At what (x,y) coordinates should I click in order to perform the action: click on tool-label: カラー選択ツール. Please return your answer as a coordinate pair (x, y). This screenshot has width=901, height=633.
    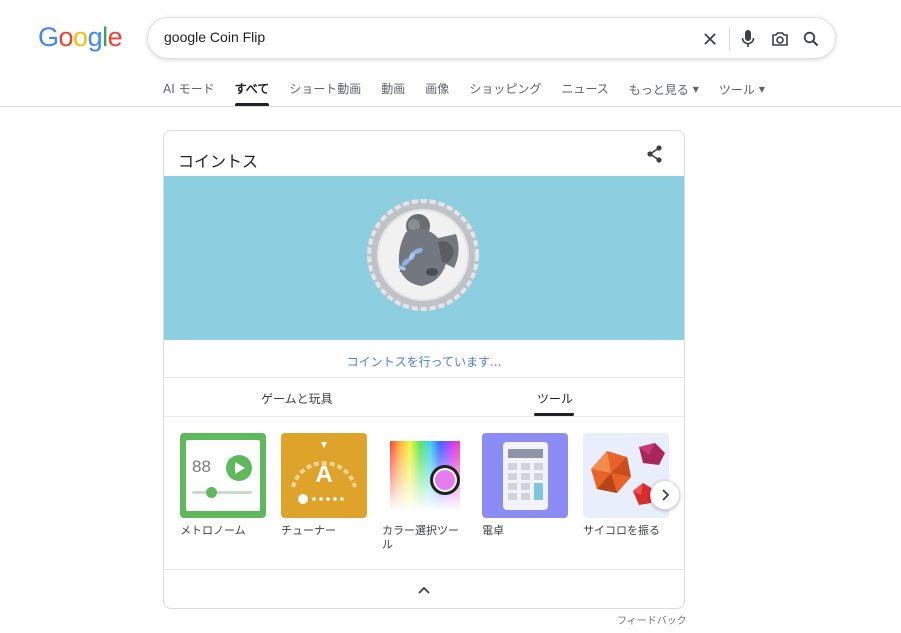
    Looking at the image, I should click on (420, 537).